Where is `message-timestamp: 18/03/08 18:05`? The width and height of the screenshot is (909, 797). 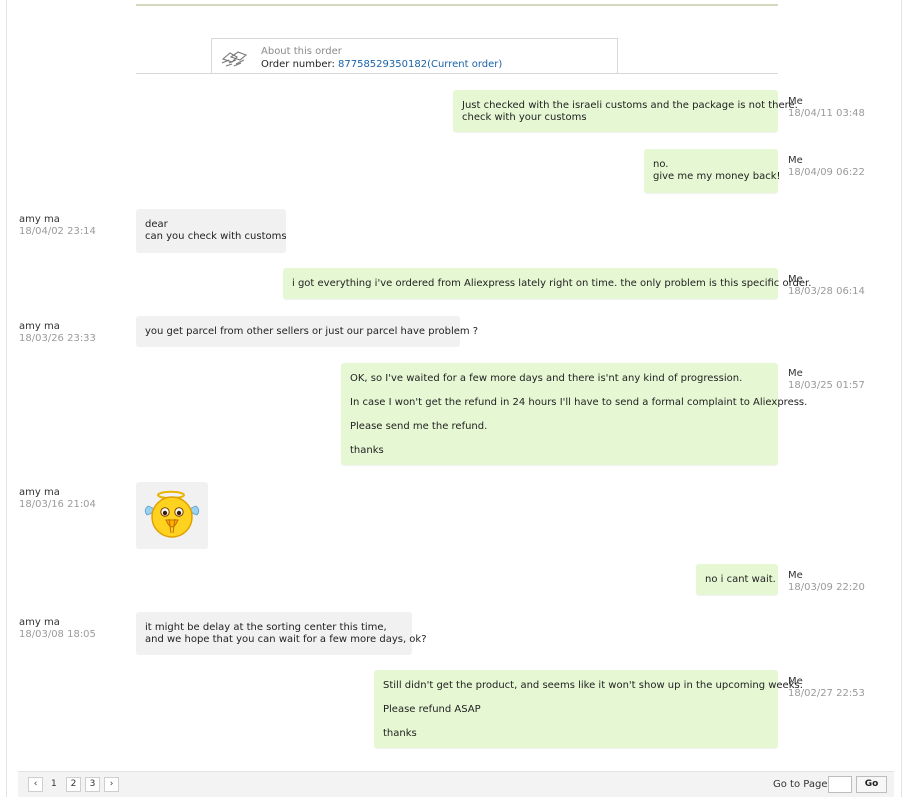 message-timestamp: 18/03/08 18:05 is located at coordinates (57, 634).